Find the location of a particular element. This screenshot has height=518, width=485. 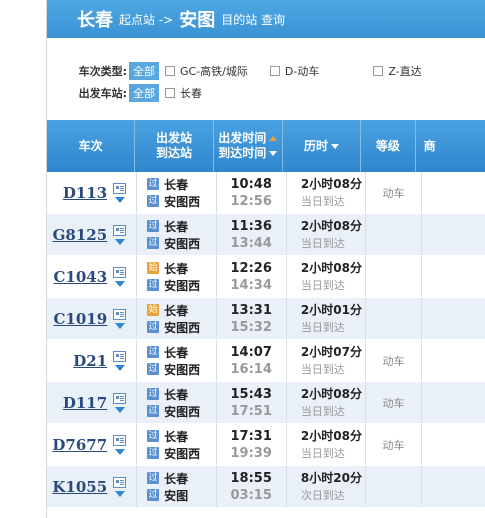

train-no-cell: G8125 is located at coordinates (92, 234).